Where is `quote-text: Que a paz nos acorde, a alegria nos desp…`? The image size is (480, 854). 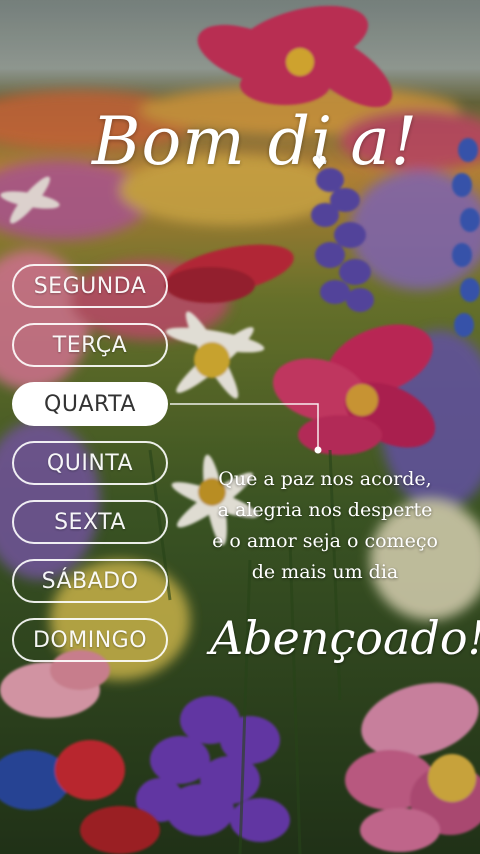
quote-text: Que a paz nos acorde, a alegria nos desp… is located at coordinates (325, 526).